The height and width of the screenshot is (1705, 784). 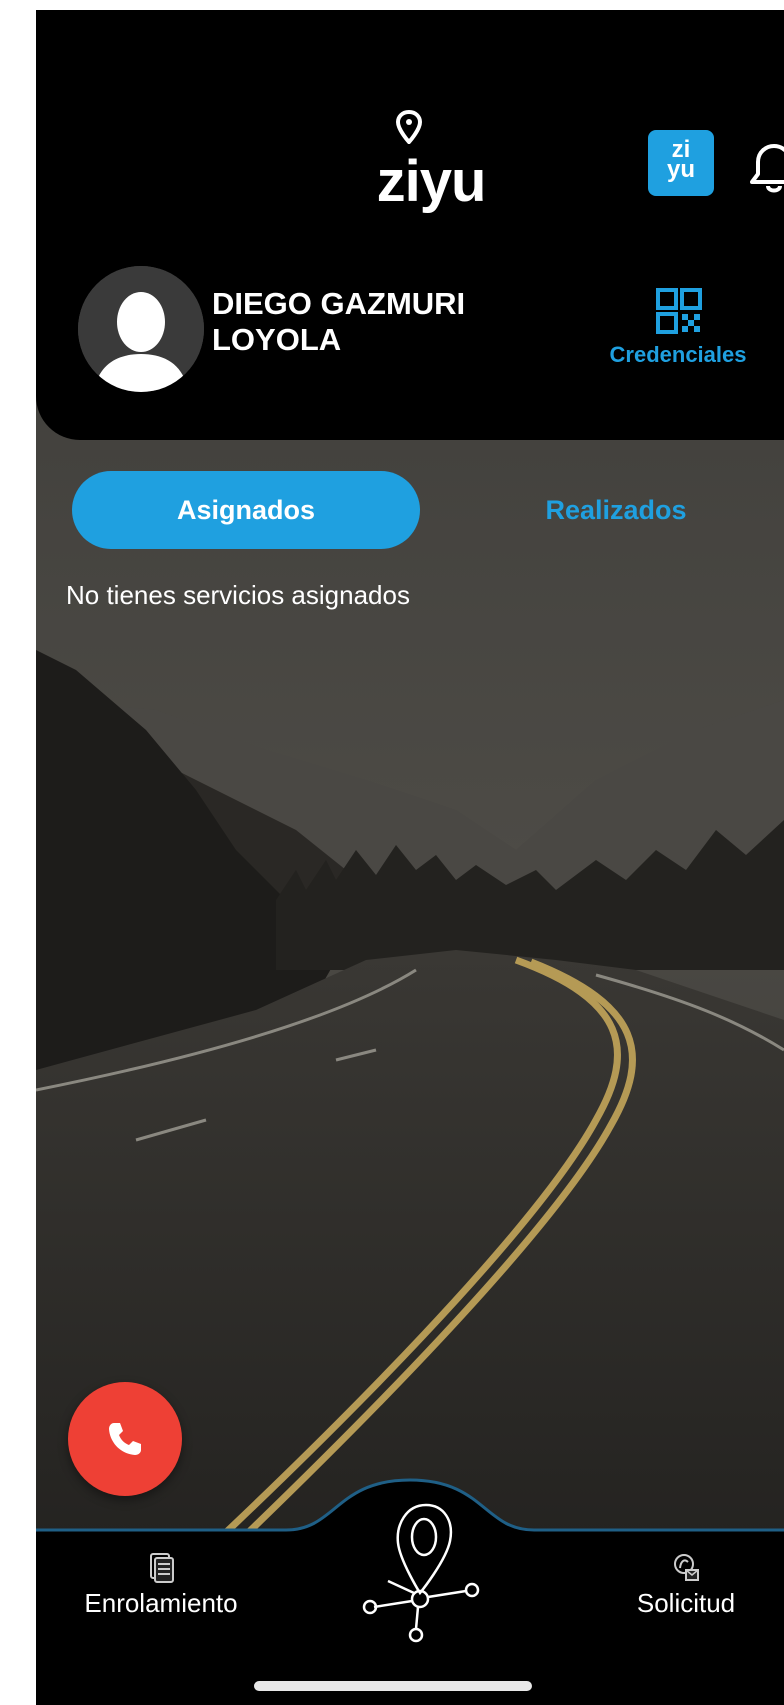 I want to click on ziyu-logo: ziyu ·, so click(x=431, y=162).